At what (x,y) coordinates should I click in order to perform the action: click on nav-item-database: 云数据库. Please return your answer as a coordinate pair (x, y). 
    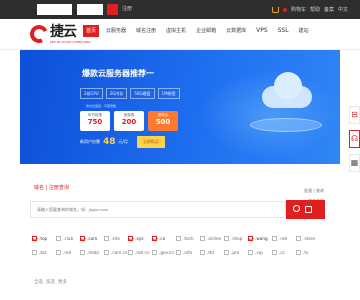
    Looking at the image, I should click on (236, 31).